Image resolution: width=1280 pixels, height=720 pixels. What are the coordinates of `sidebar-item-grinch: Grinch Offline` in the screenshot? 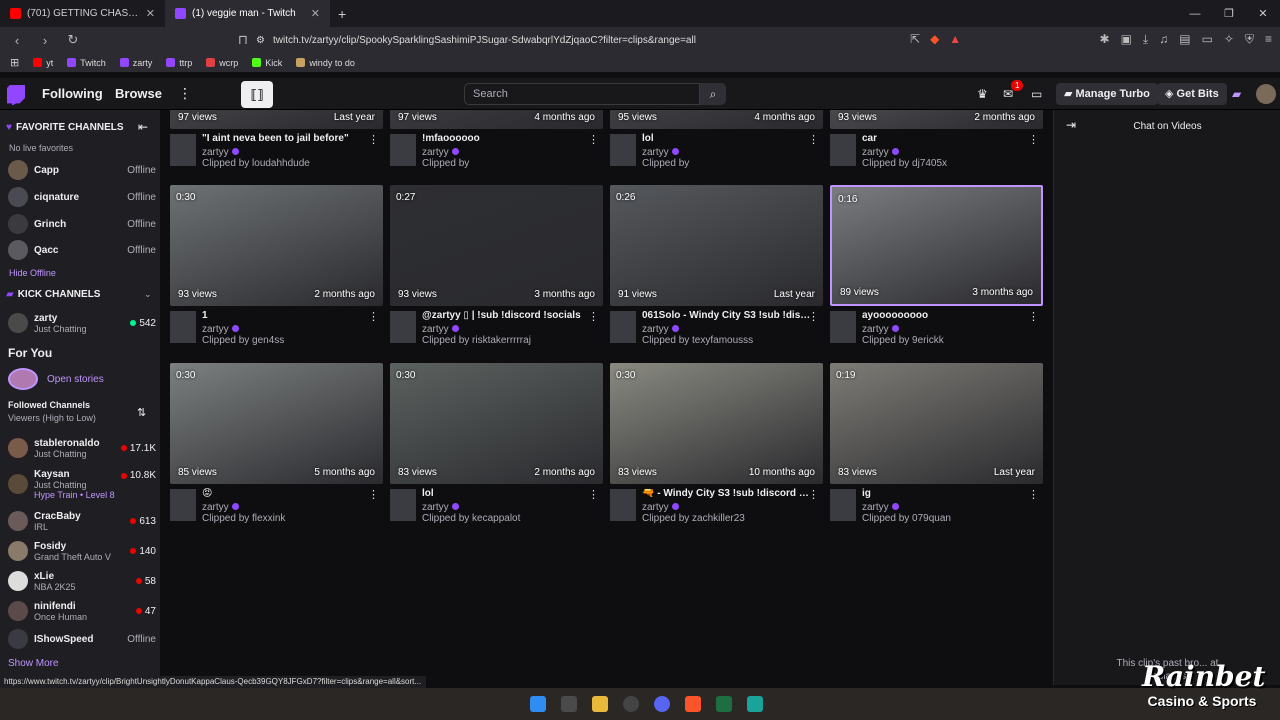 It's located at (82, 224).